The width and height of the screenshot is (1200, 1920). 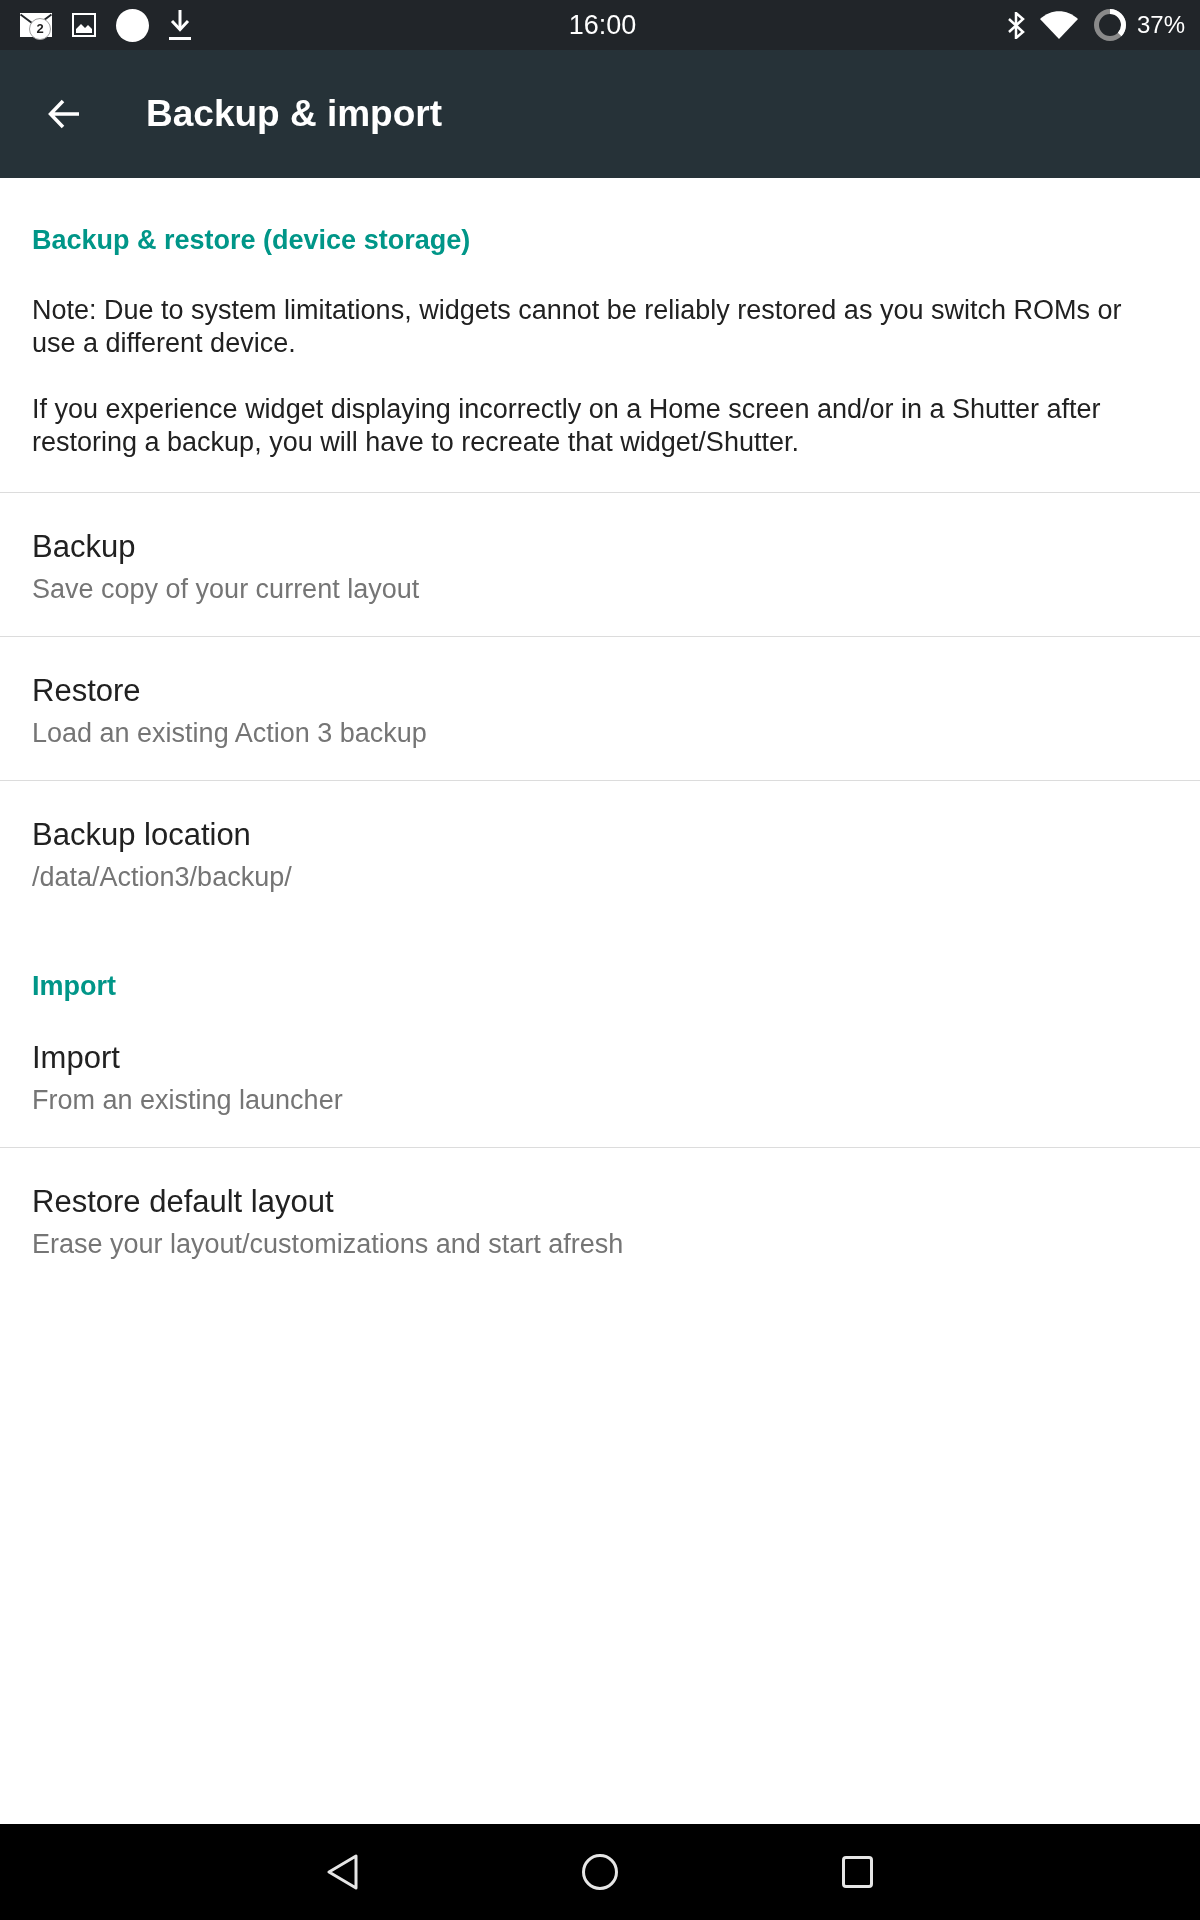 What do you see at coordinates (162, 877) in the screenshot?
I see `preference-summary: /data/Action3/backup/` at bounding box center [162, 877].